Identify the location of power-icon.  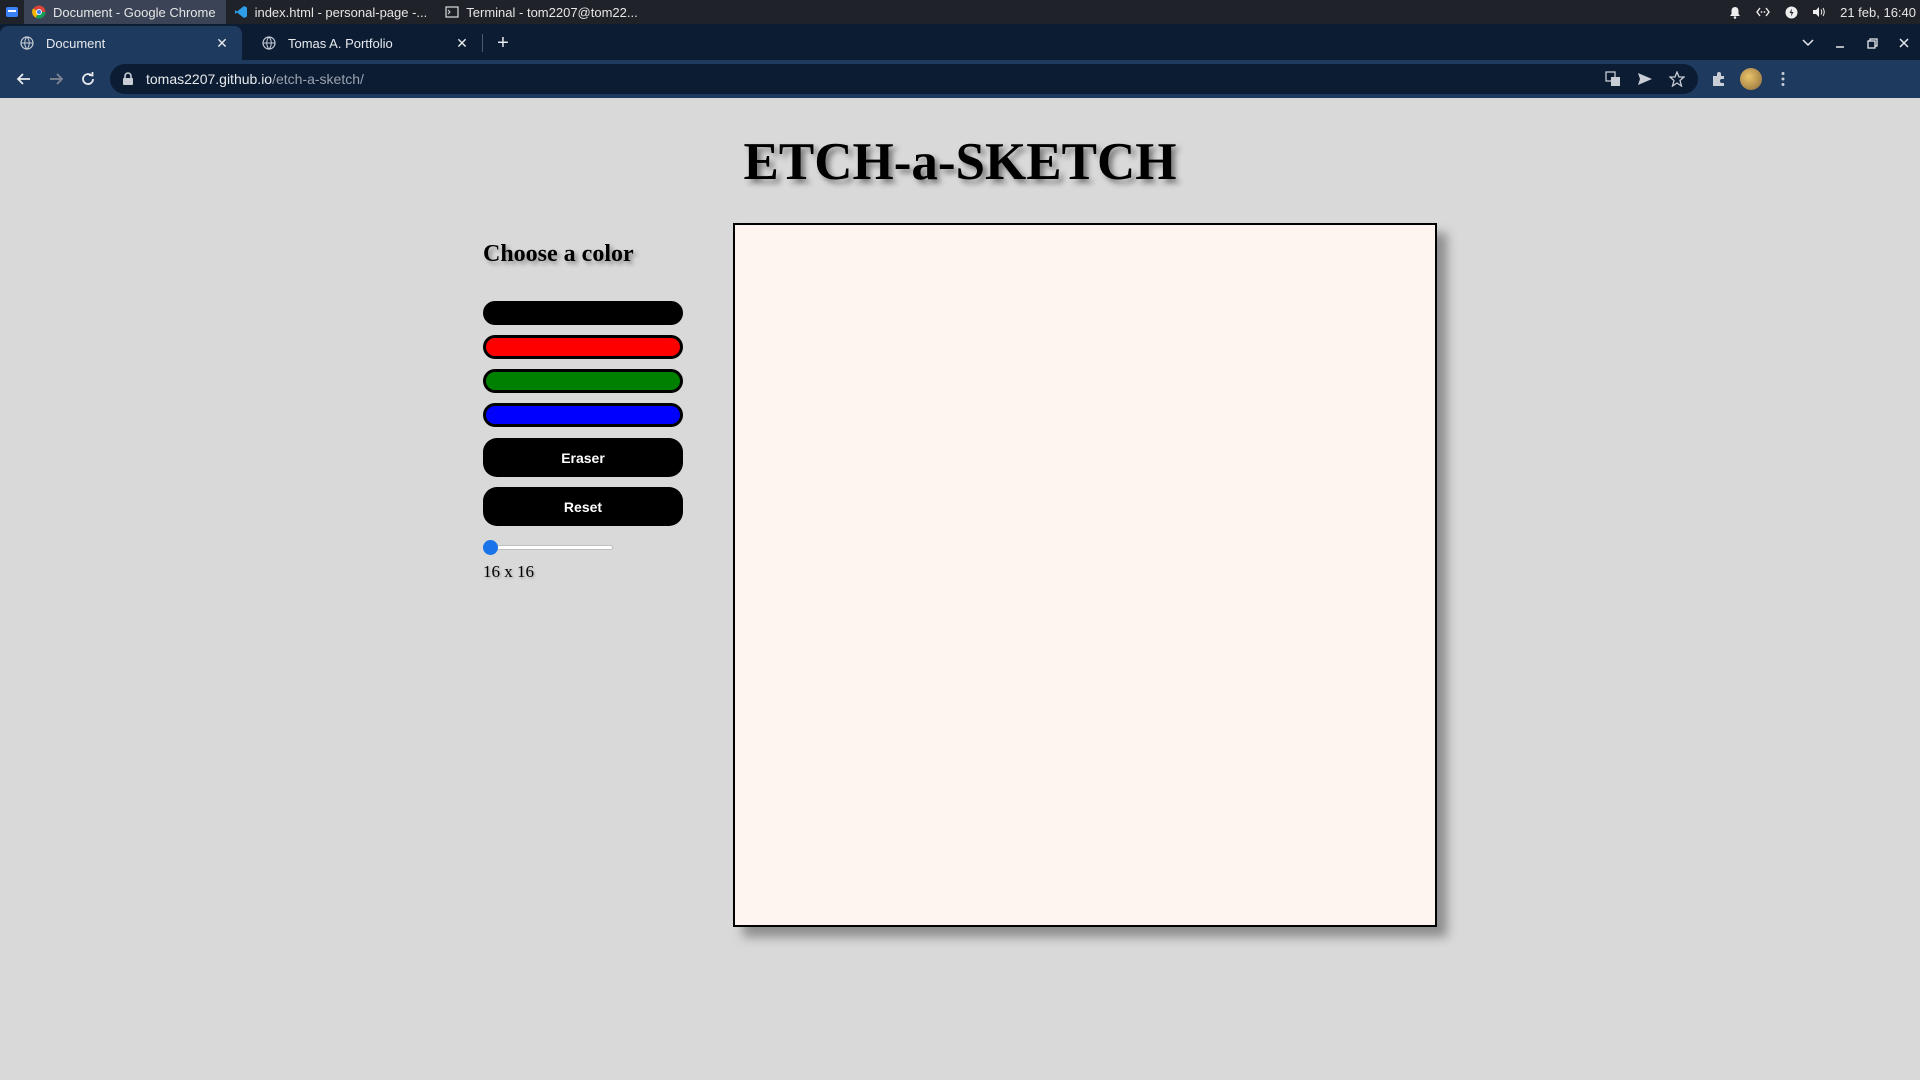
(1791, 12).